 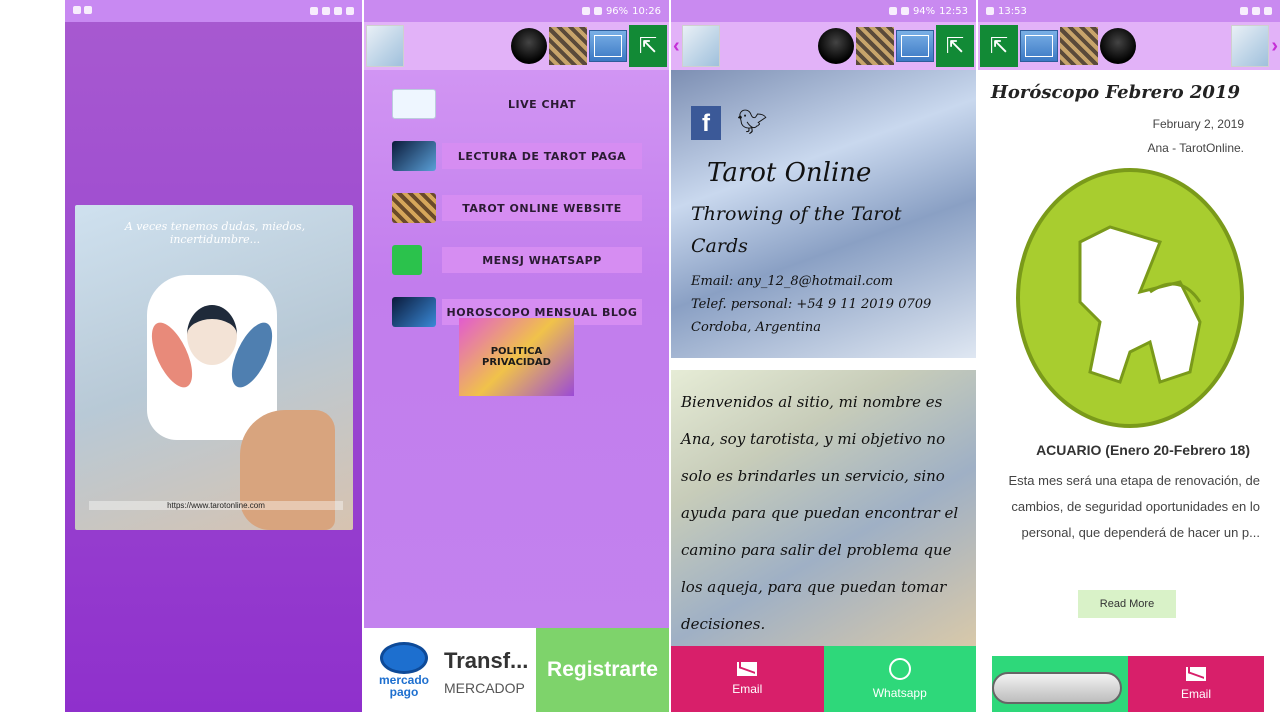 I want to click on status-right-icons: 94% 12:53, so click(x=928, y=11).